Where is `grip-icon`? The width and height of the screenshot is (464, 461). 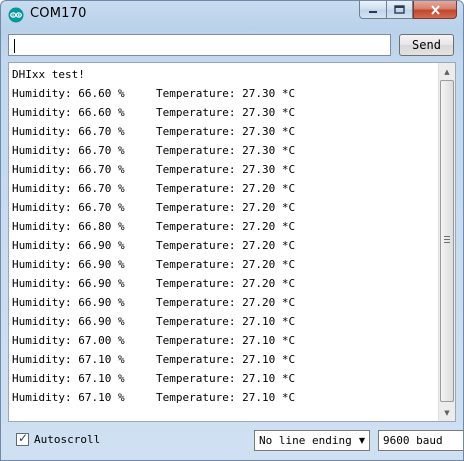
grip-icon is located at coordinates (447, 239).